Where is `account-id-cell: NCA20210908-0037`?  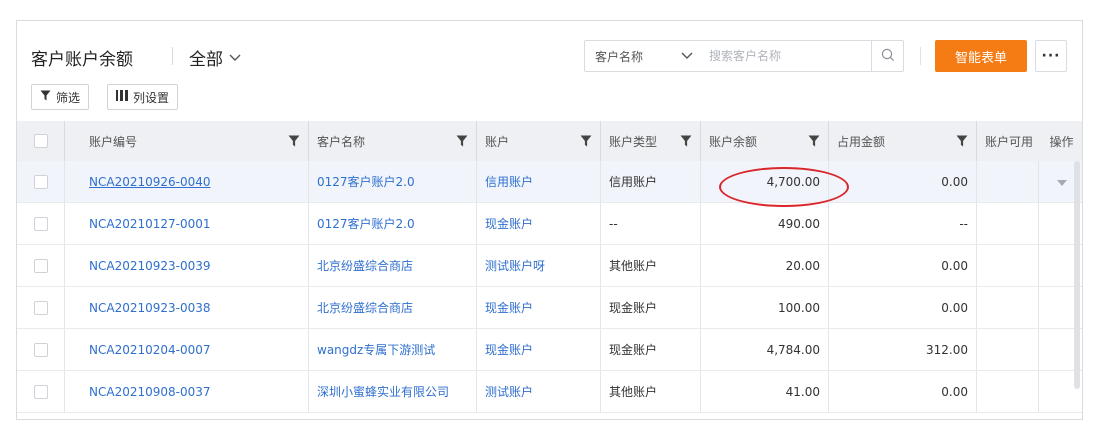 account-id-cell: NCA20210908-0037 is located at coordinates (187, 391).